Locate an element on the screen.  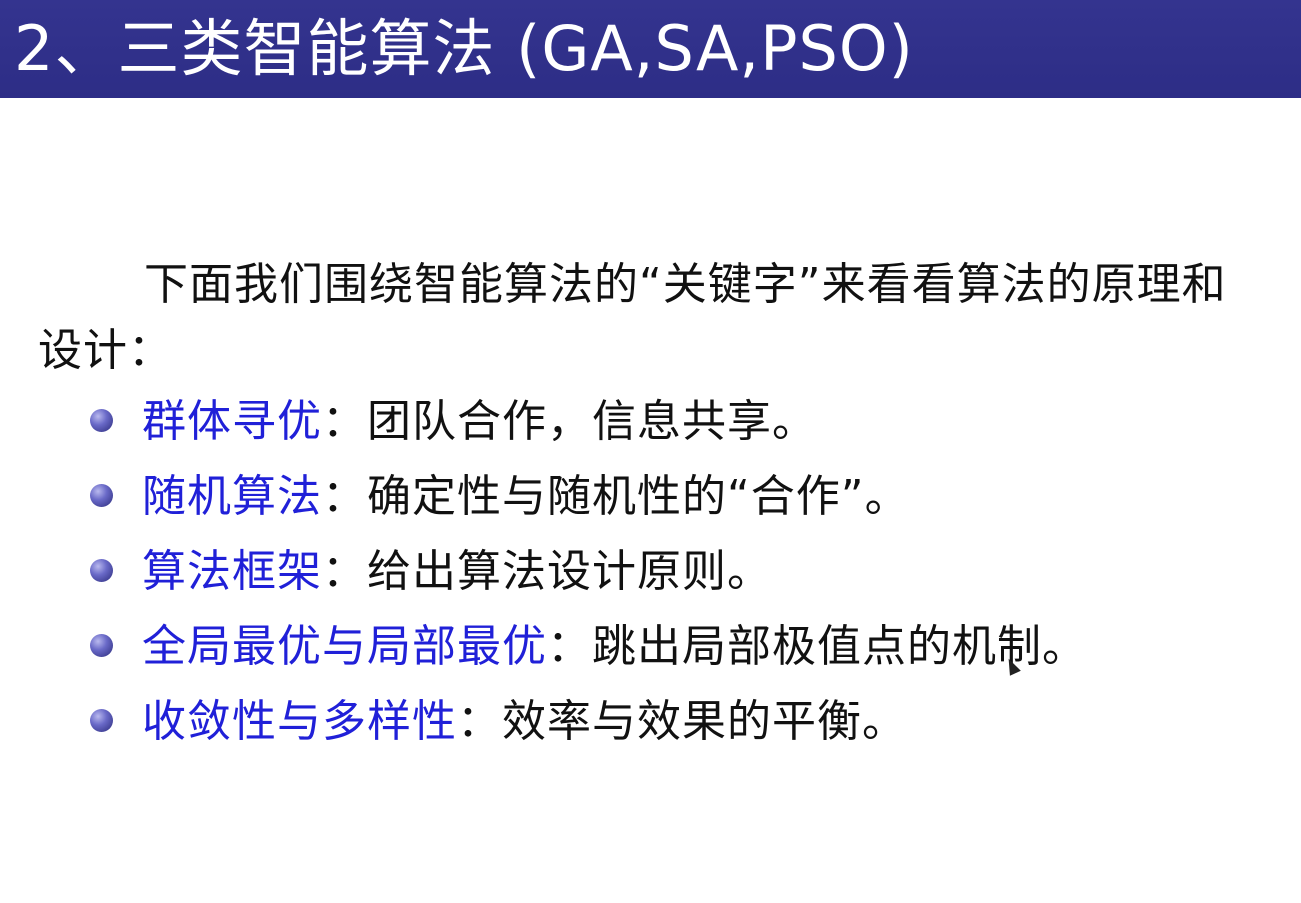
bullet-description: 团队合作，信息共享。 is located at coordinates (592, 421).